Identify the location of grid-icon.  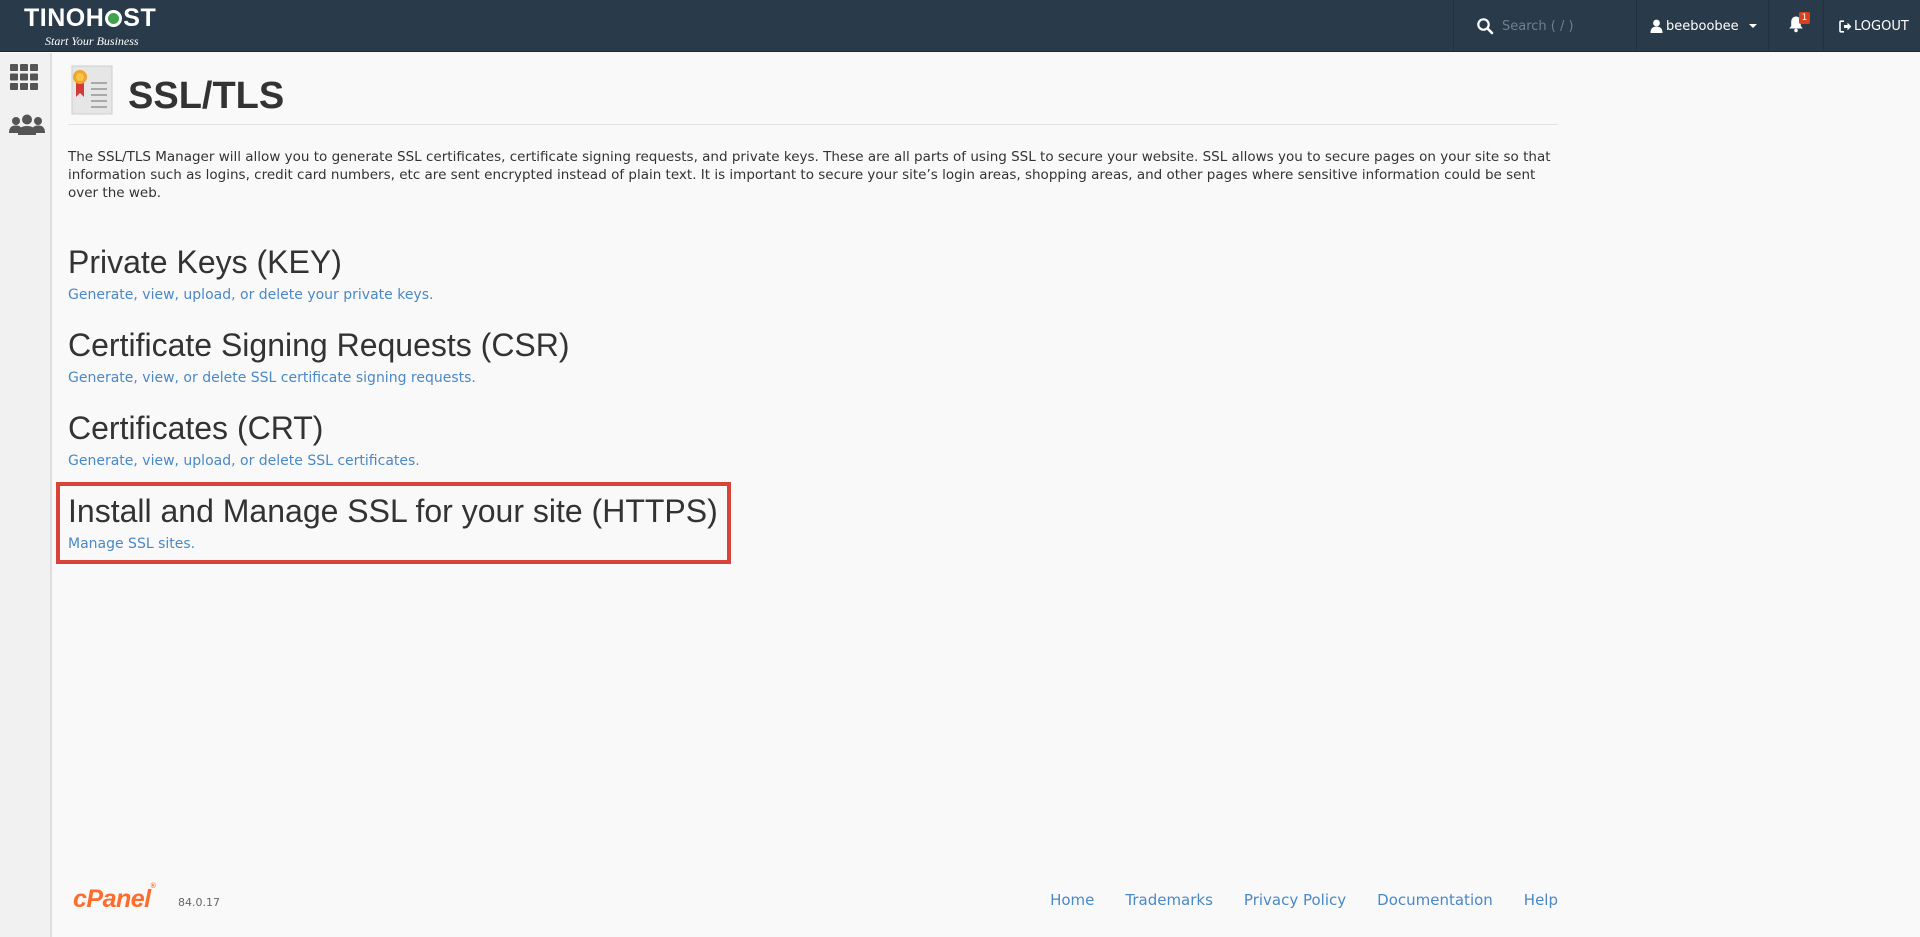
(24, 77).